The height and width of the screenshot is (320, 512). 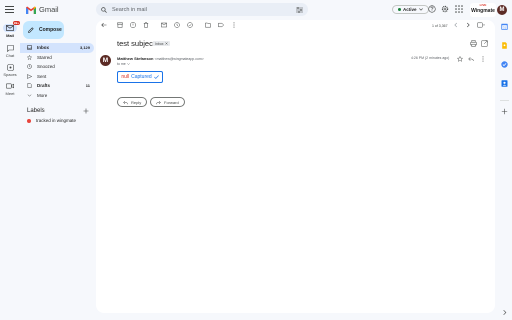 I want to click on mail-unread-badge: 99+, so click(x=16, y=23).